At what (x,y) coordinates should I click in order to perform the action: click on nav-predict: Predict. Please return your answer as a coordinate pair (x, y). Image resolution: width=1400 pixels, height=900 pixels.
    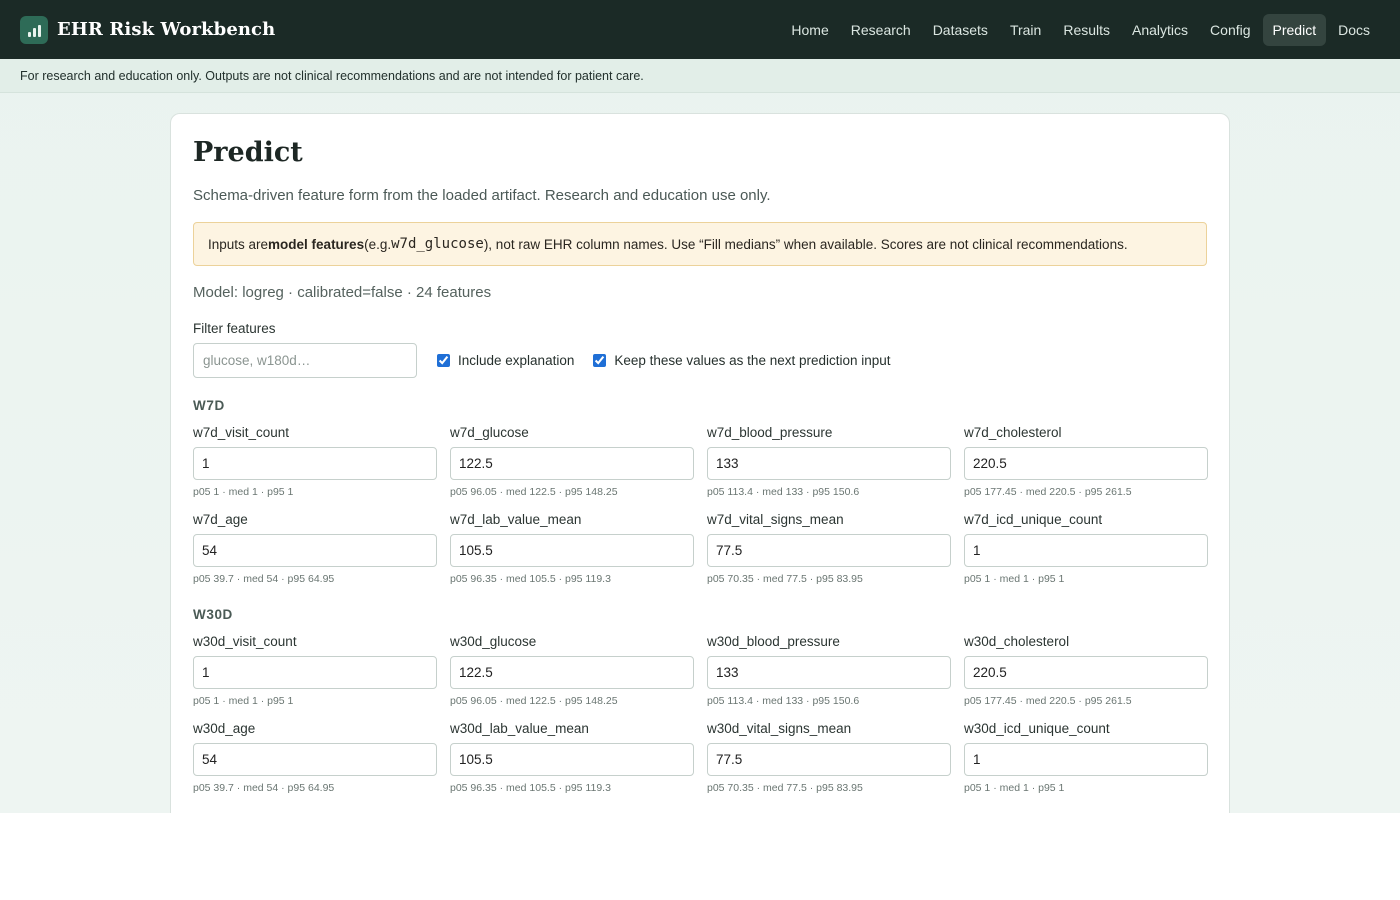
    Looking at the image, I should click on (1294, 29).